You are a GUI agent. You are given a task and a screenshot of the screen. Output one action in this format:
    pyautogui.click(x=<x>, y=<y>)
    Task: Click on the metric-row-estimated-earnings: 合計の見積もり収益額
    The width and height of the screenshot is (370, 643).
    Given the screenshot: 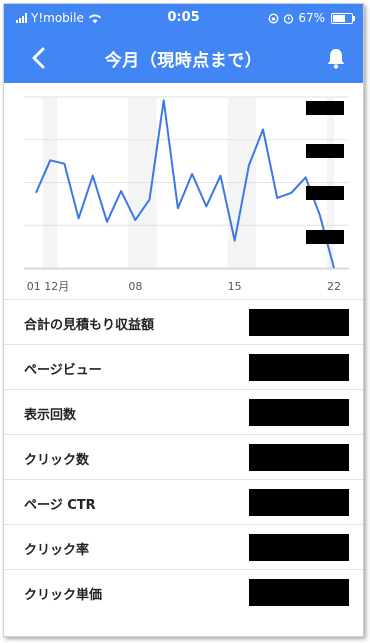 What is the action you would take?
    pyautogui.click(x=183, y=321)
    